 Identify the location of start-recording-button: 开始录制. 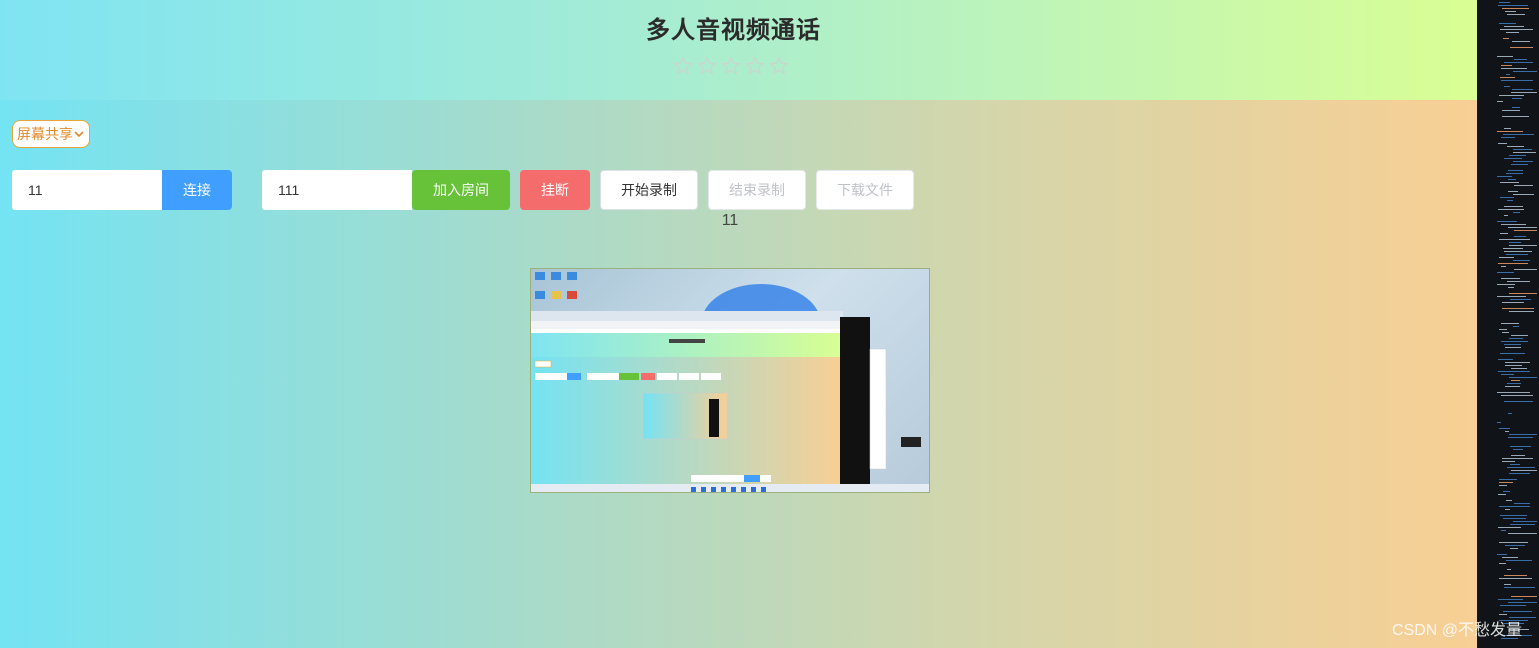
(649, 190).